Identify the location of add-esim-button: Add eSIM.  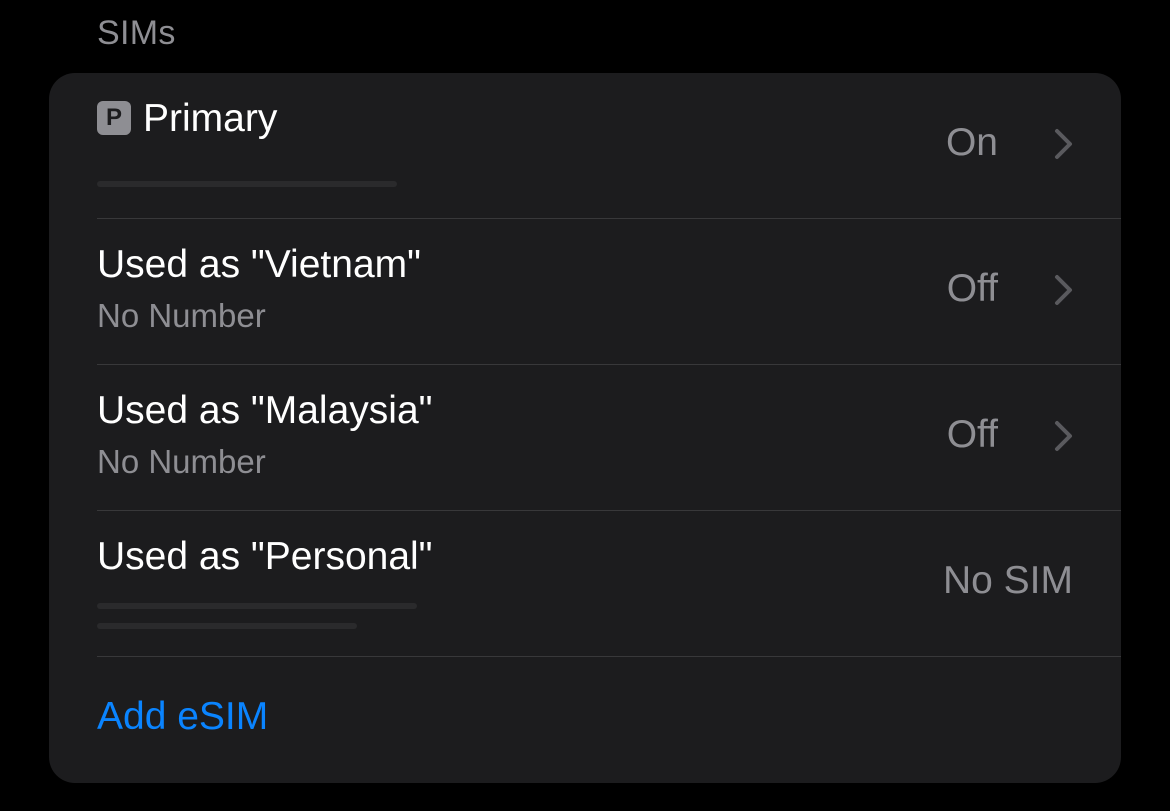
(182, 717).